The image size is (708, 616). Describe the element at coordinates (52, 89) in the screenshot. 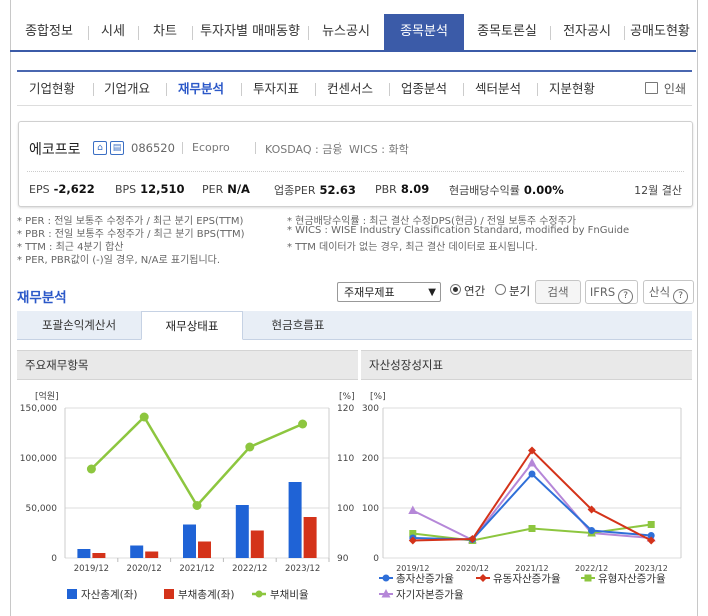

I see `subnav-company-status: 기업현황` at that location.